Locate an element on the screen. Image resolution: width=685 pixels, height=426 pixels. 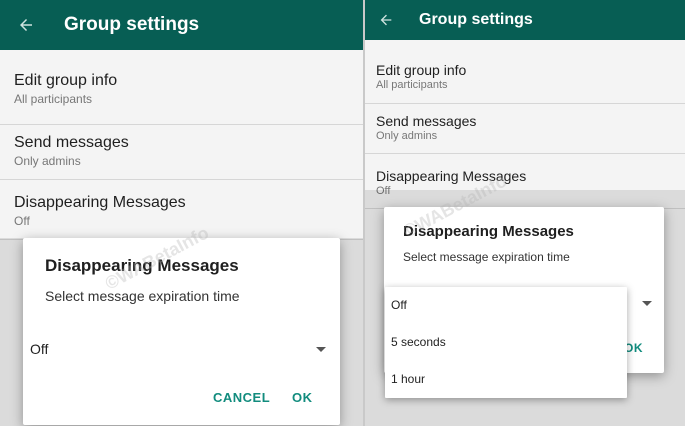
expiration-options-menu: Off 5 seconds 1 hour is located at coordinates (506, 342).